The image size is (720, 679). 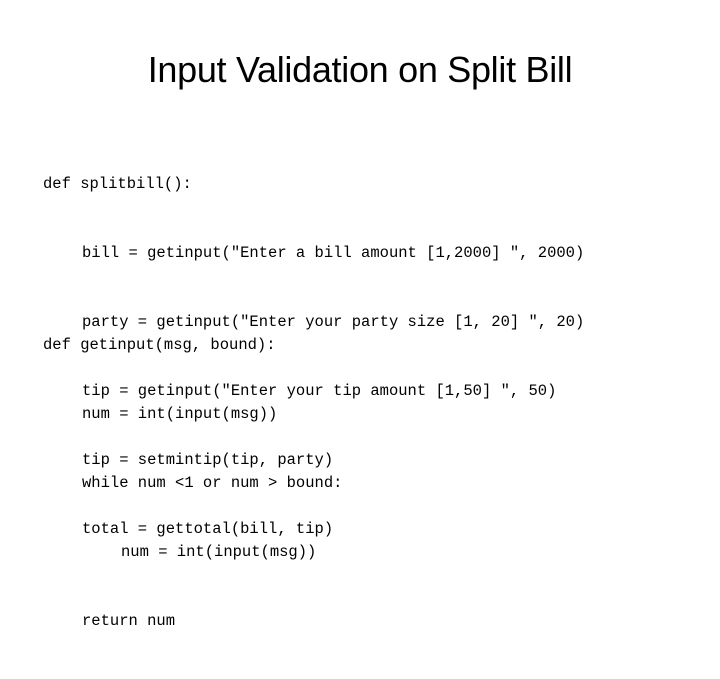 I want to click on code-line: return num, so click(x=129, y=621).